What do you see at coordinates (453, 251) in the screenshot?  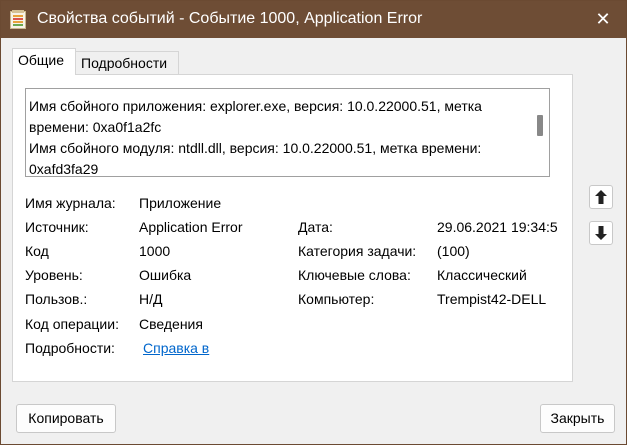 I see `task-category-value: (100)` at bounding box center [453, 251].